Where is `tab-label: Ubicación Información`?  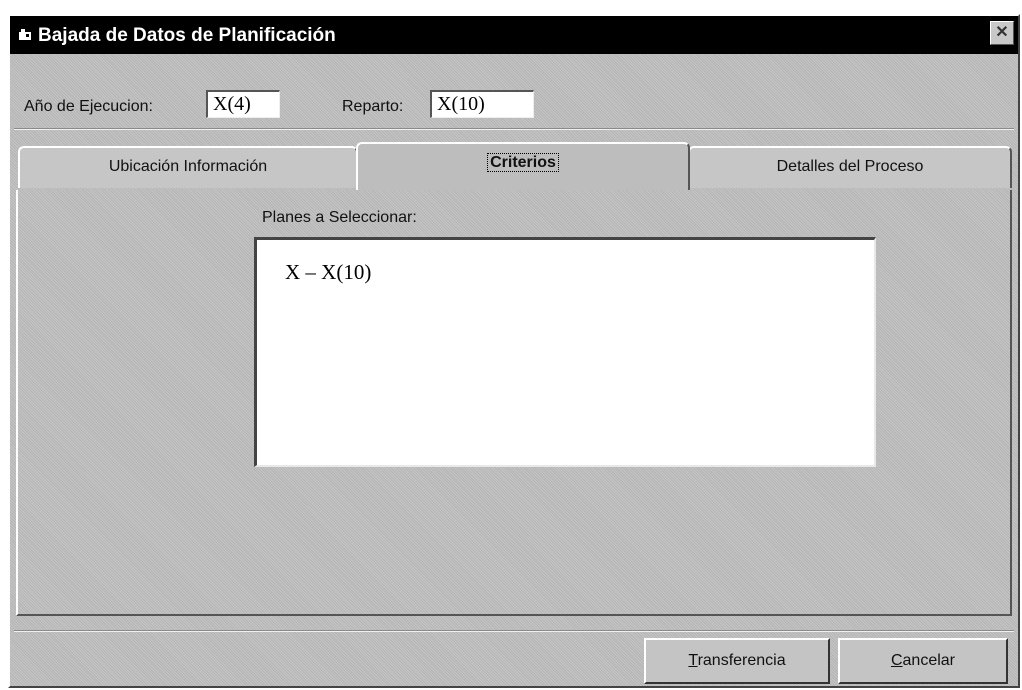 tab-label: Ubicación Información is located at coordinates (188, 166).